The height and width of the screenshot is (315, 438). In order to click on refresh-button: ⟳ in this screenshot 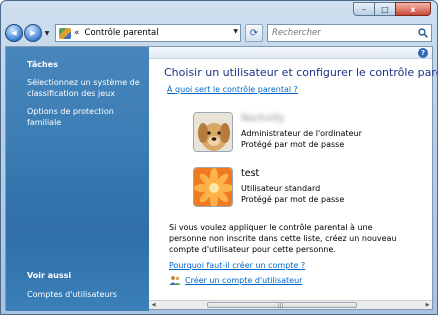, I will do `click(254, 33)`.